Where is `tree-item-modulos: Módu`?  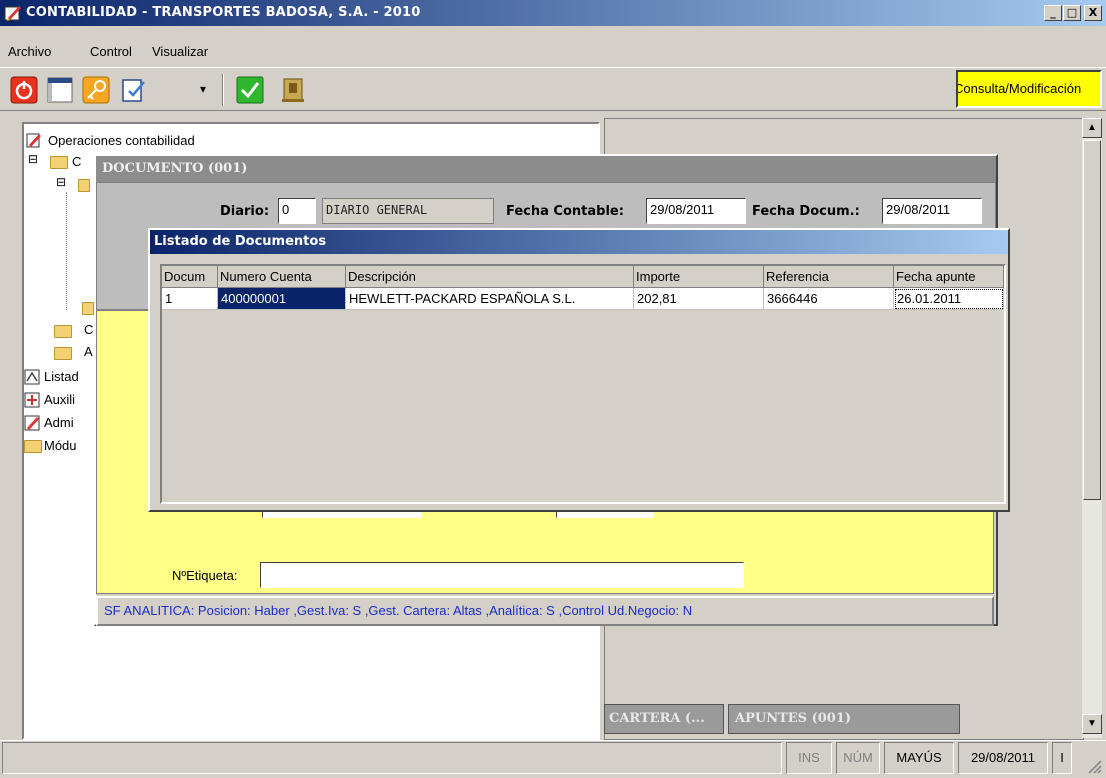
tree-item-modulos: Módu is located at coordinates (60, 445).